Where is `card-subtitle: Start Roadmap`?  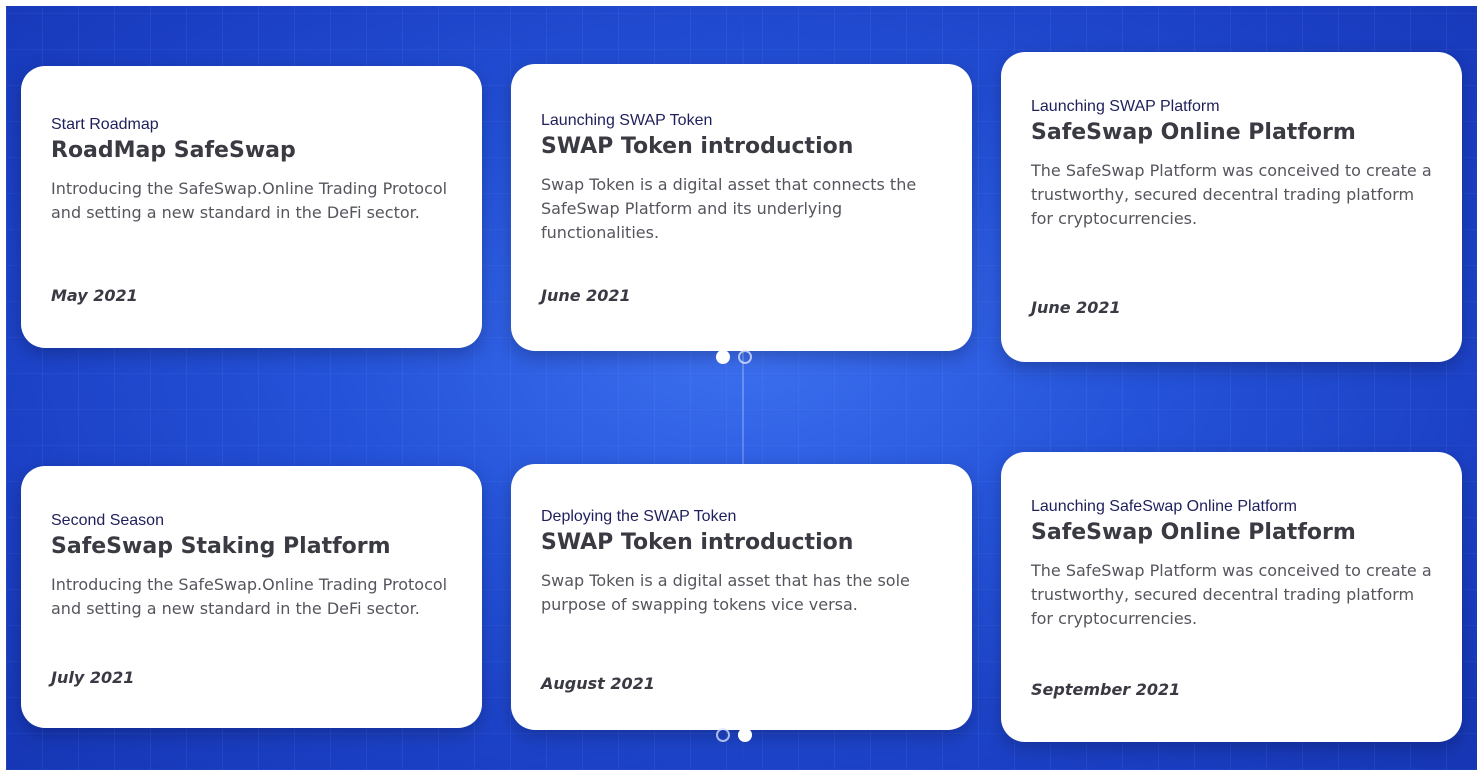
card-subtitle: Start Roadmap is located at coordinates (105, 124).